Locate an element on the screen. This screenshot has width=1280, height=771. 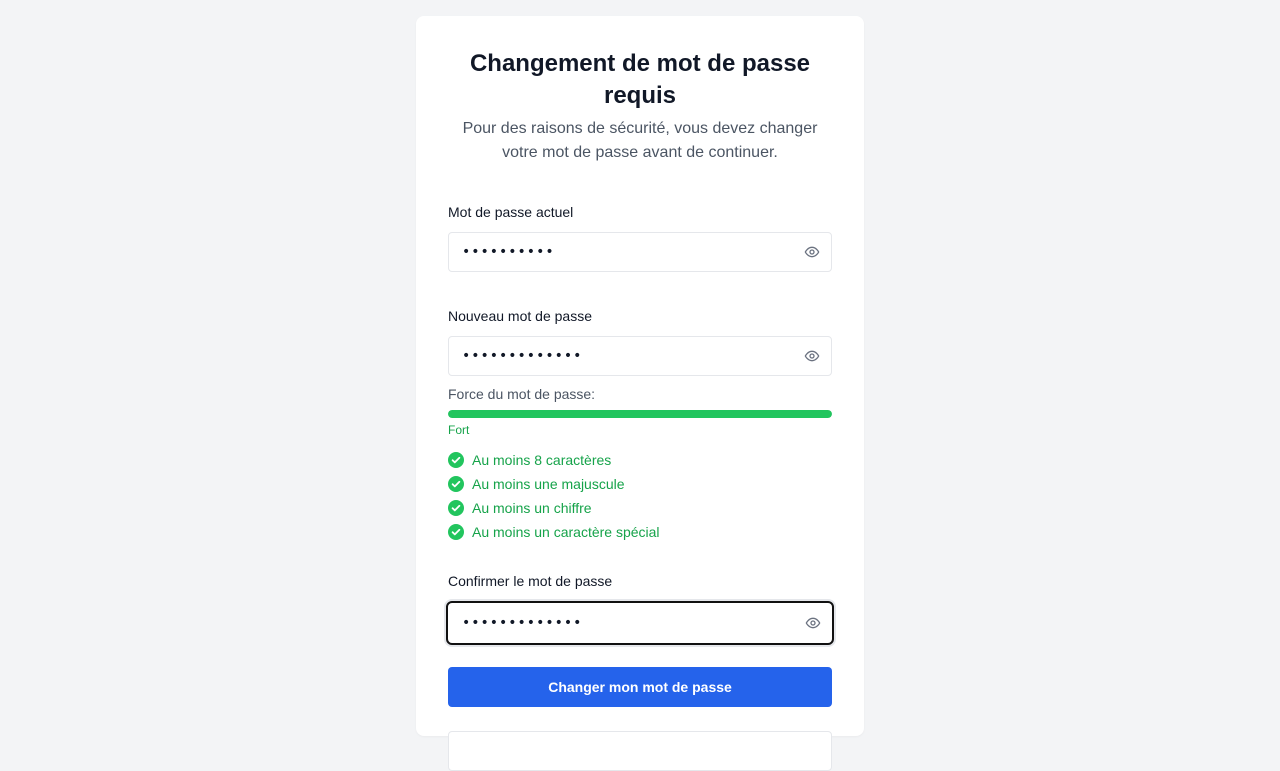
confirm-password-input is located at coordinates (640, 623).